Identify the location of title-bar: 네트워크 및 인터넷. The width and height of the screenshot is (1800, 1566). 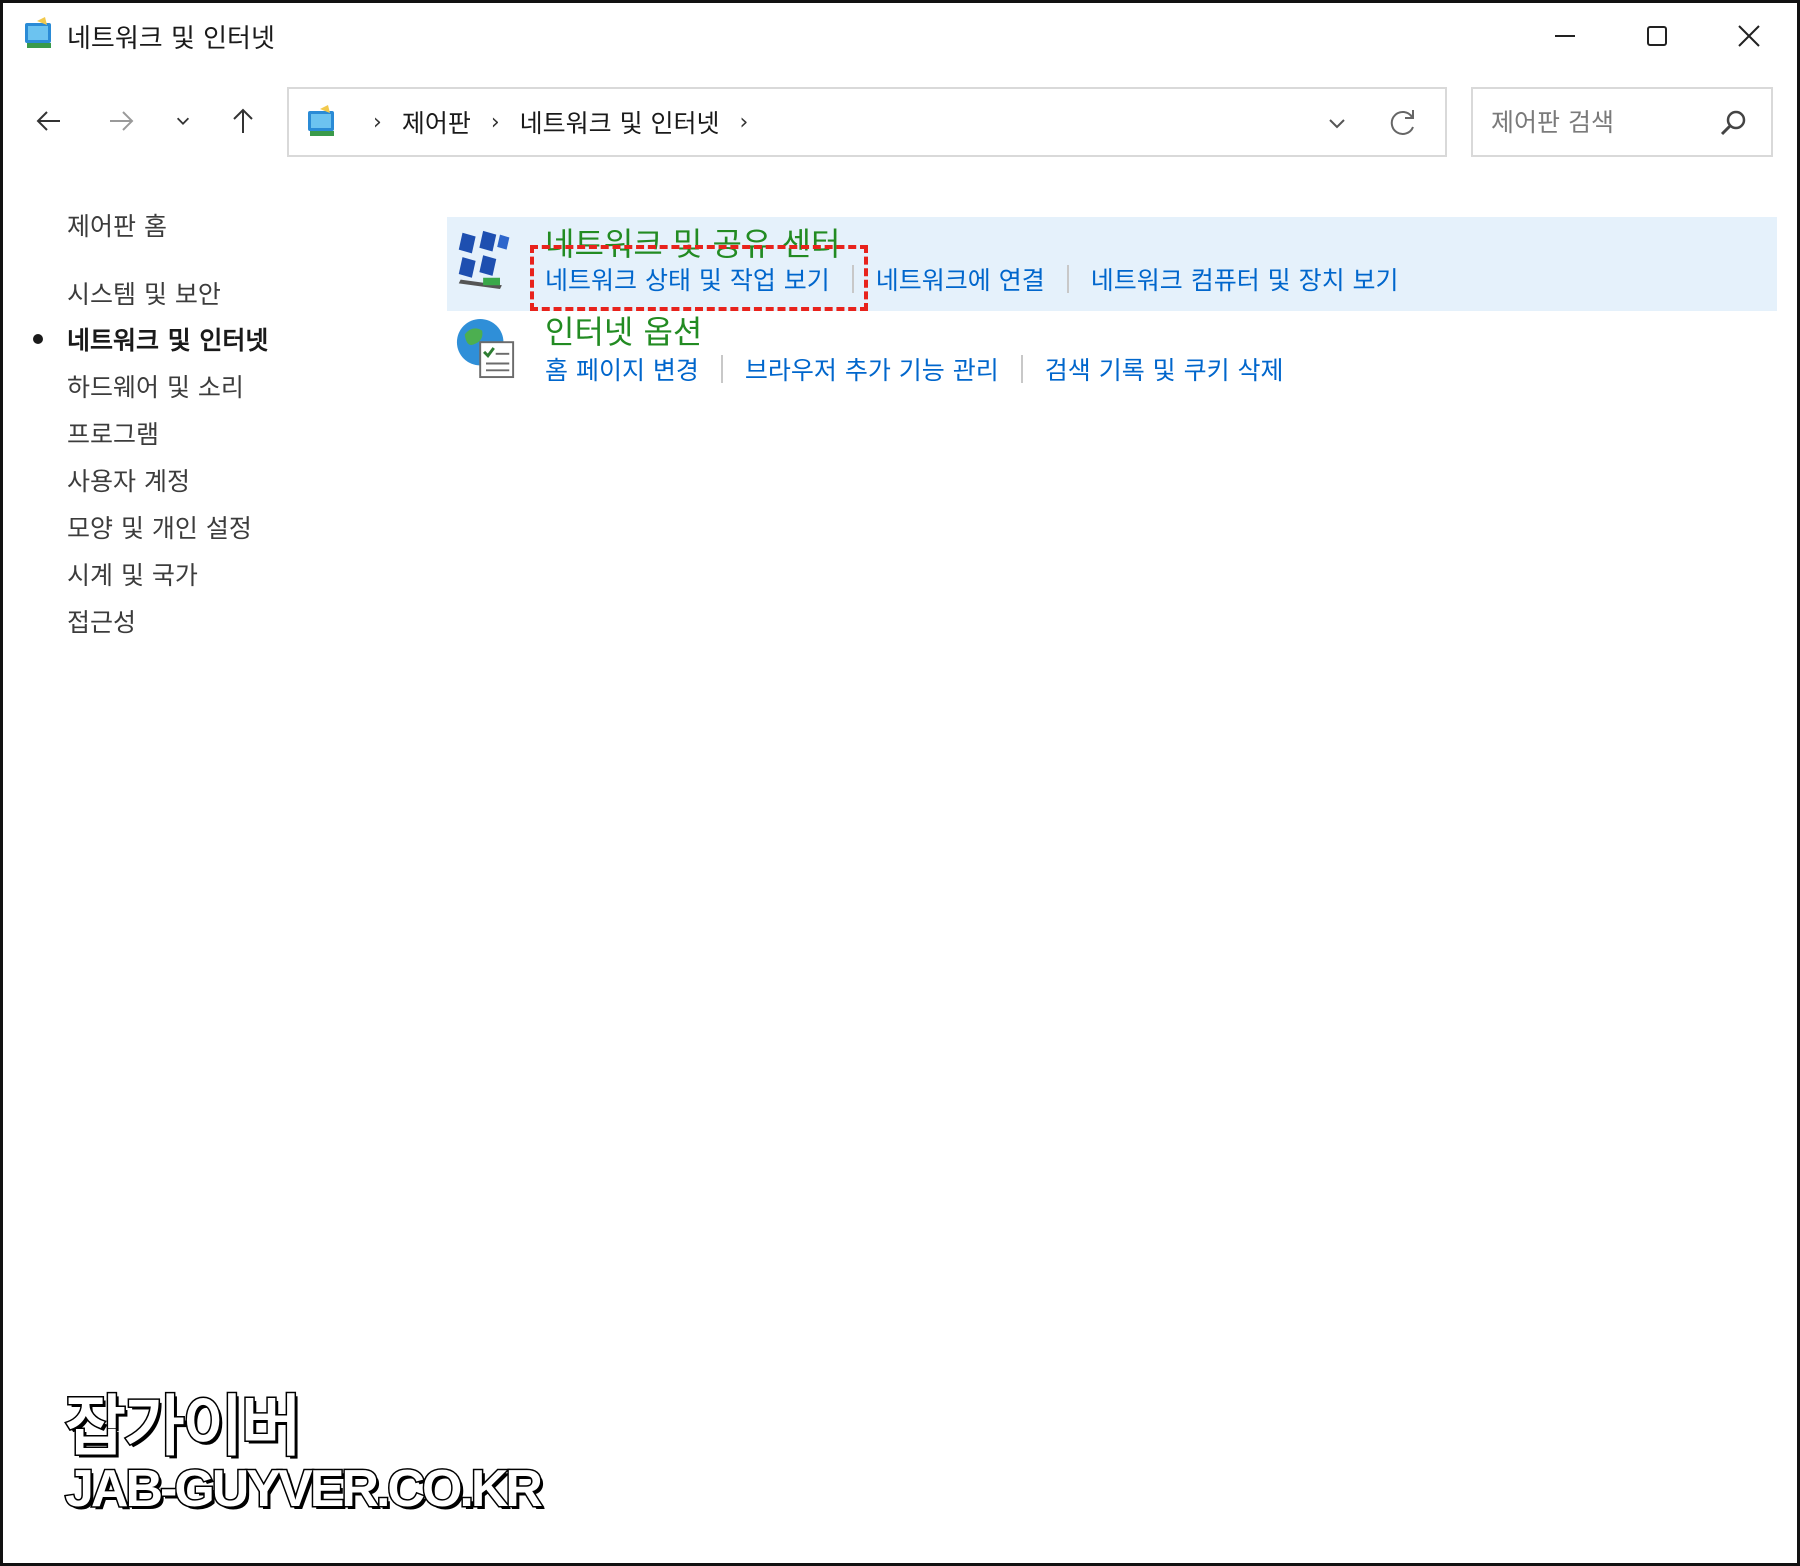
(900, 36).